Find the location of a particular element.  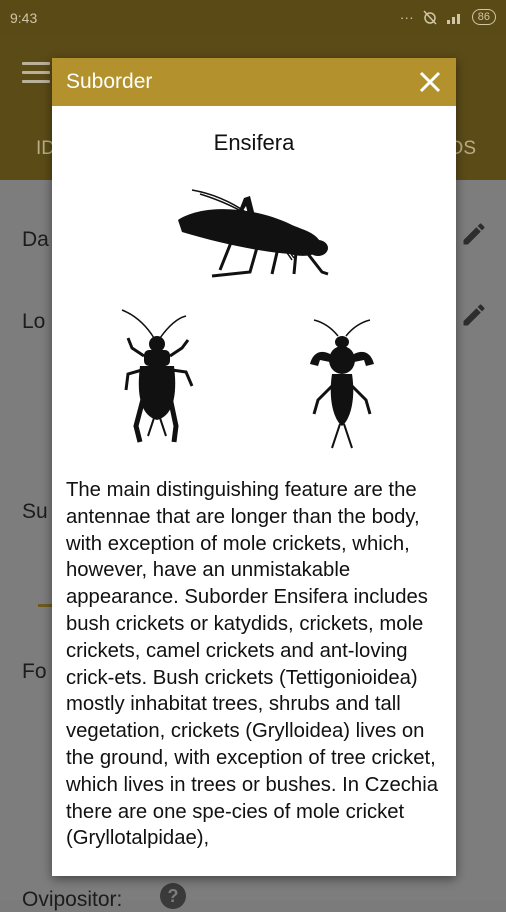

row-label-family: Fo is located at coordinates (34, 671).